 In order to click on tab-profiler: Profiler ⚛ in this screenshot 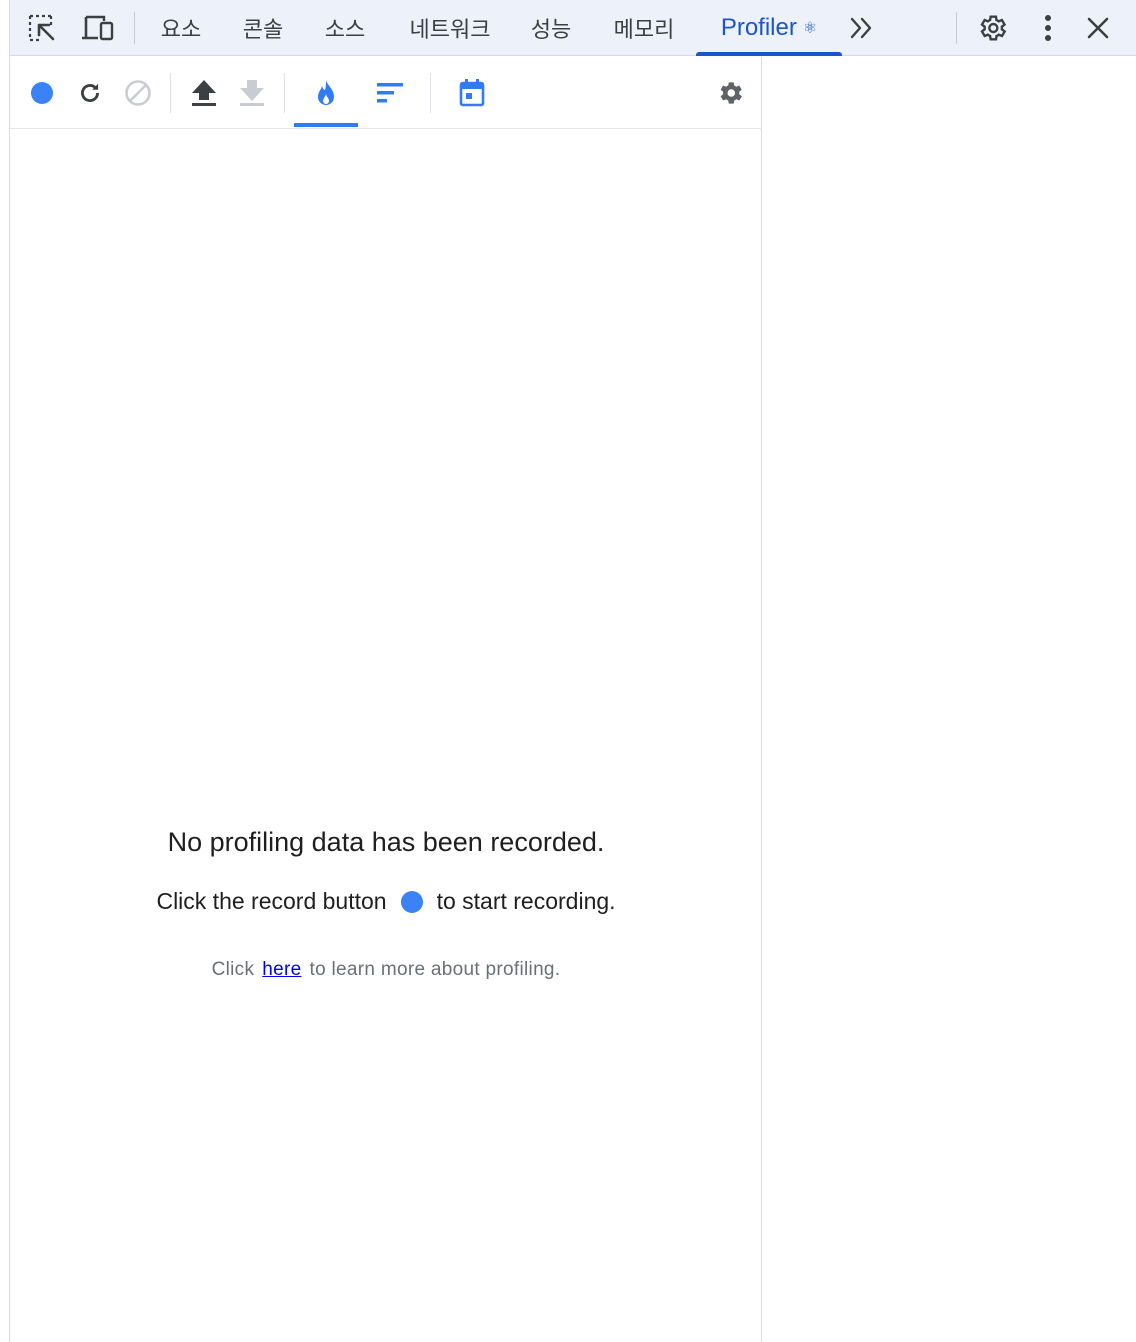, I will do `click(769, 28)`.